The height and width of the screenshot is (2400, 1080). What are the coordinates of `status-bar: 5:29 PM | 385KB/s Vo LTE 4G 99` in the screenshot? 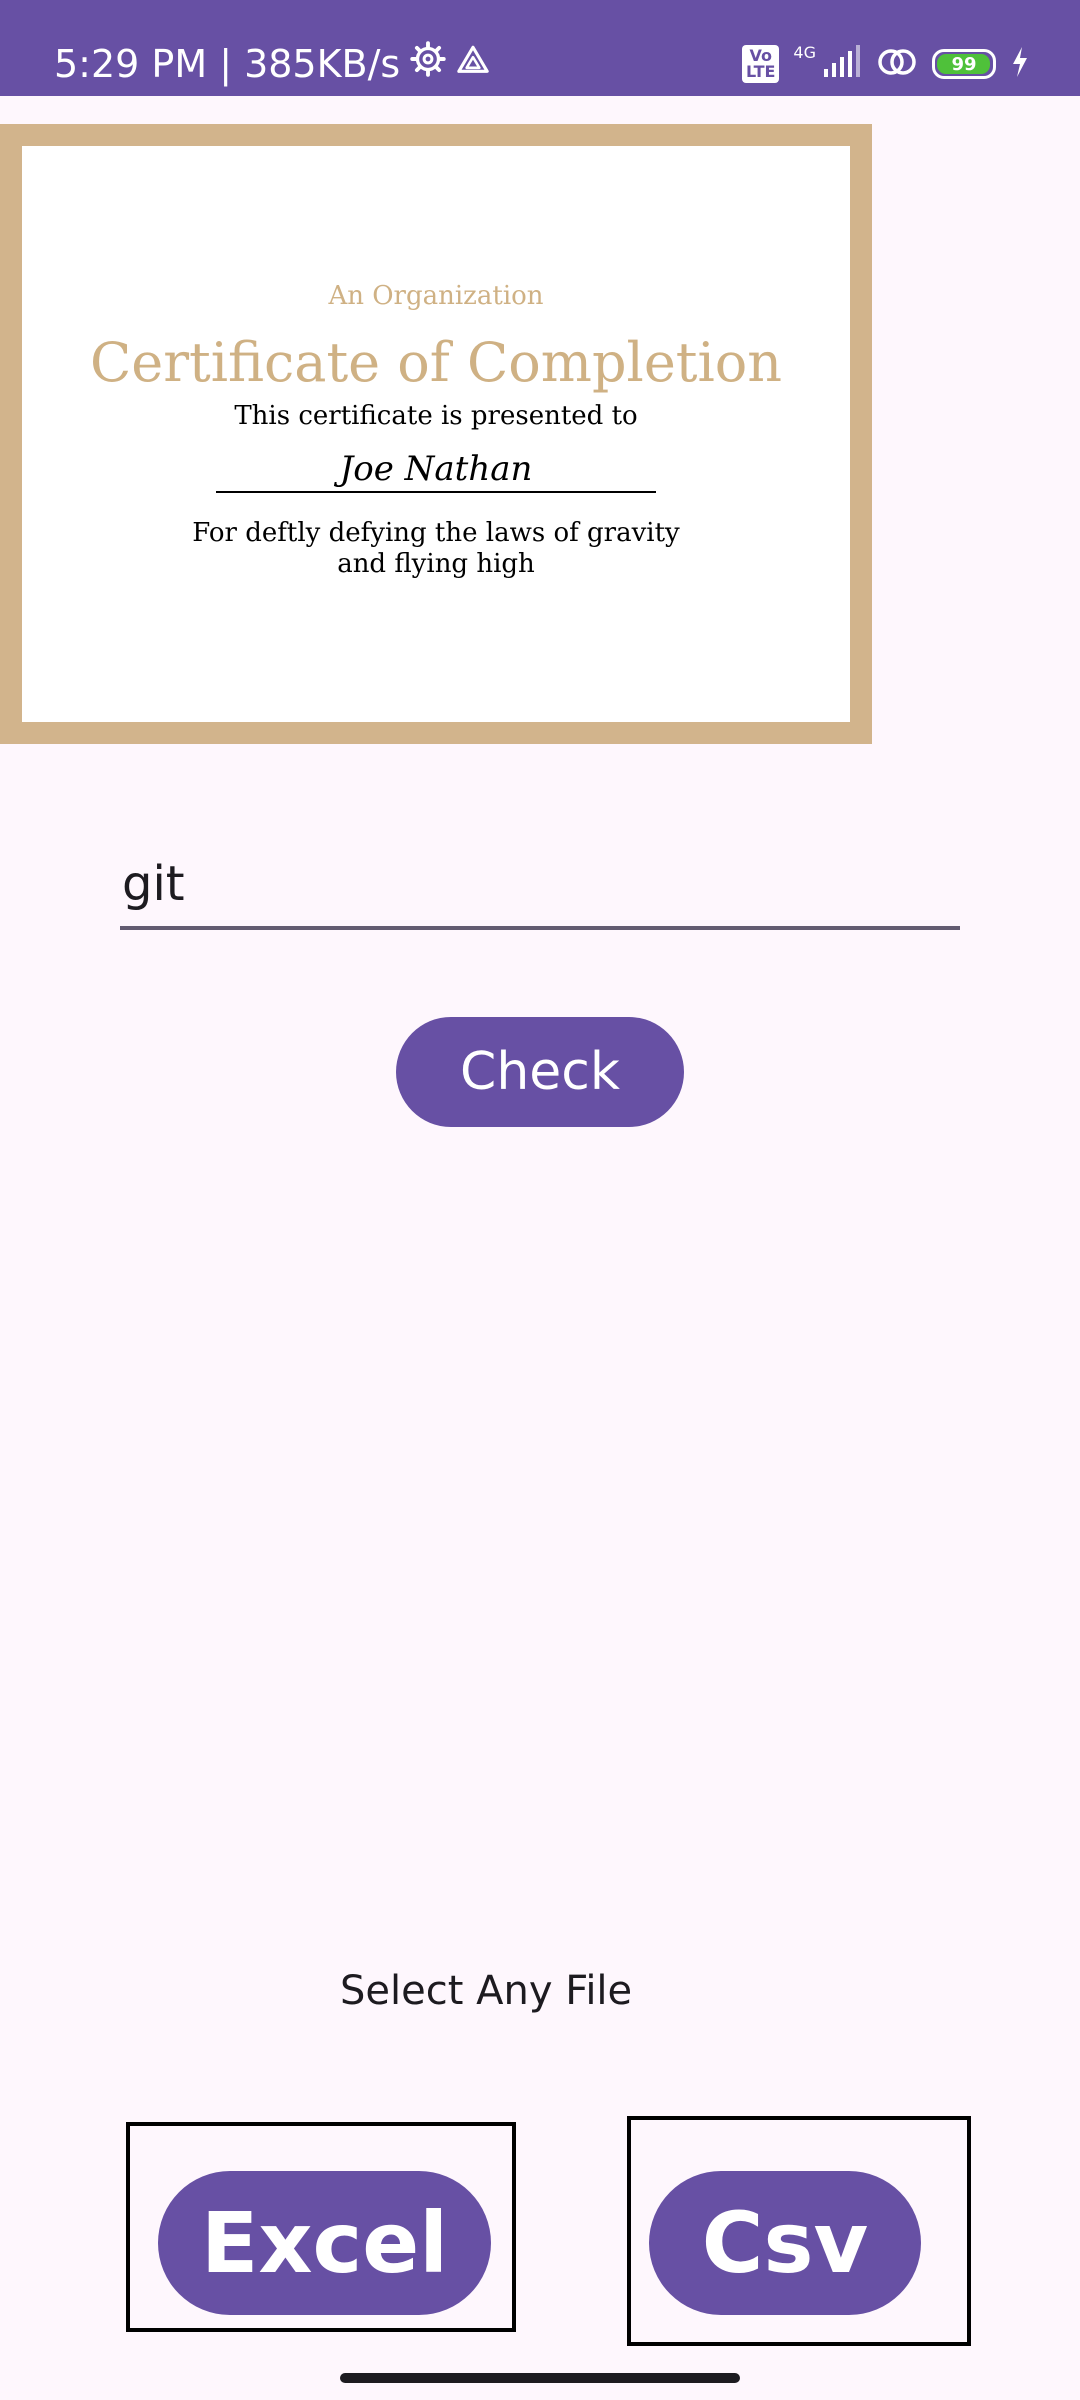 It's located at (540, 48).